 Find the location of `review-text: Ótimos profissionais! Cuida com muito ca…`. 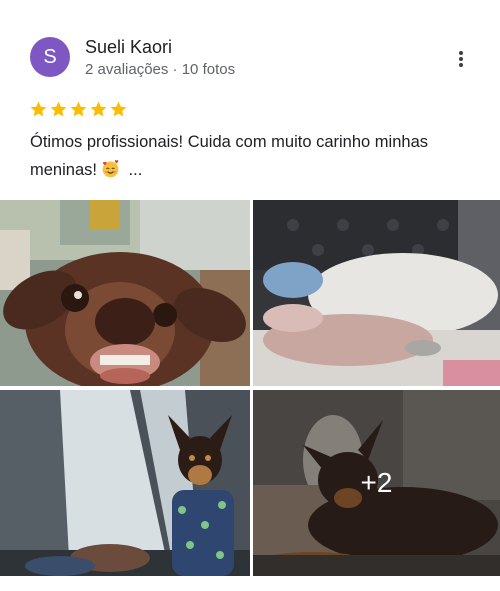

review-text: Ótimos profissionais! Cuida com muito ca… is located at coordinates (252, 156).